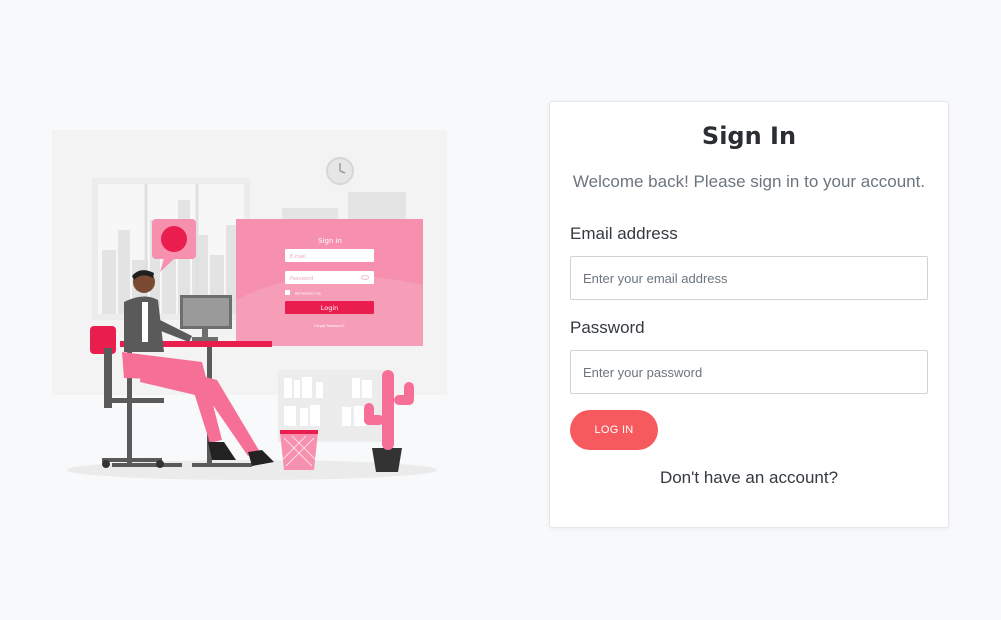  I want to click on chair-back, so click(103, 340).